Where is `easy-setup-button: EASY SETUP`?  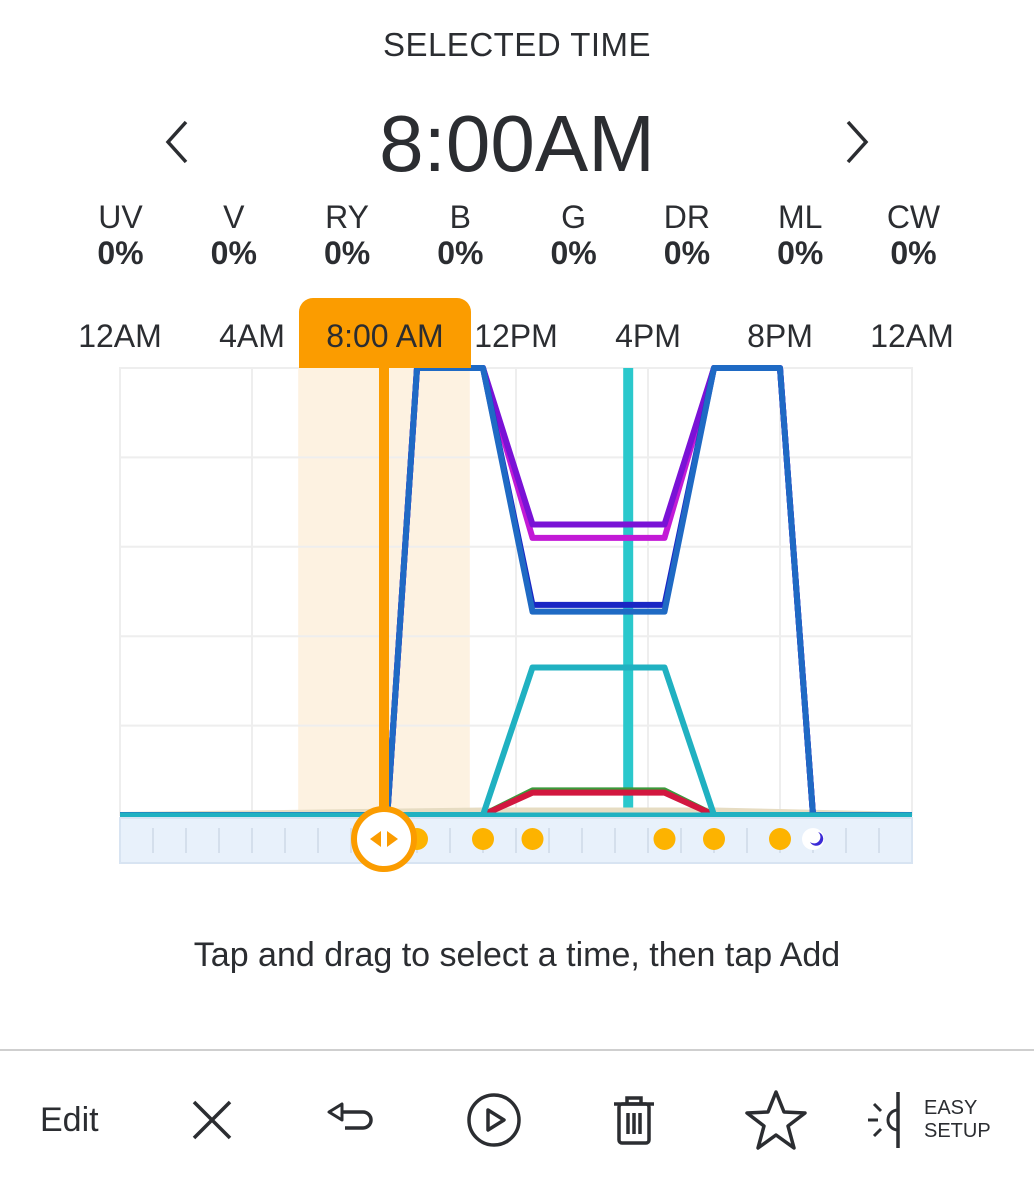
easy-setup-button: EASY SETUP is located at coordinates (941, 1120).